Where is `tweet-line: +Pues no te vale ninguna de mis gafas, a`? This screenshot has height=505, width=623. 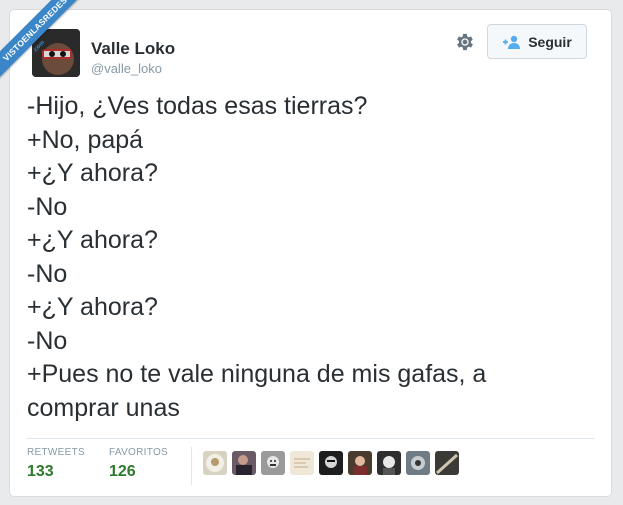
tweet-line: +Pues no te vale ninguna de mis gafas, a is located at coordinates (257, 374).